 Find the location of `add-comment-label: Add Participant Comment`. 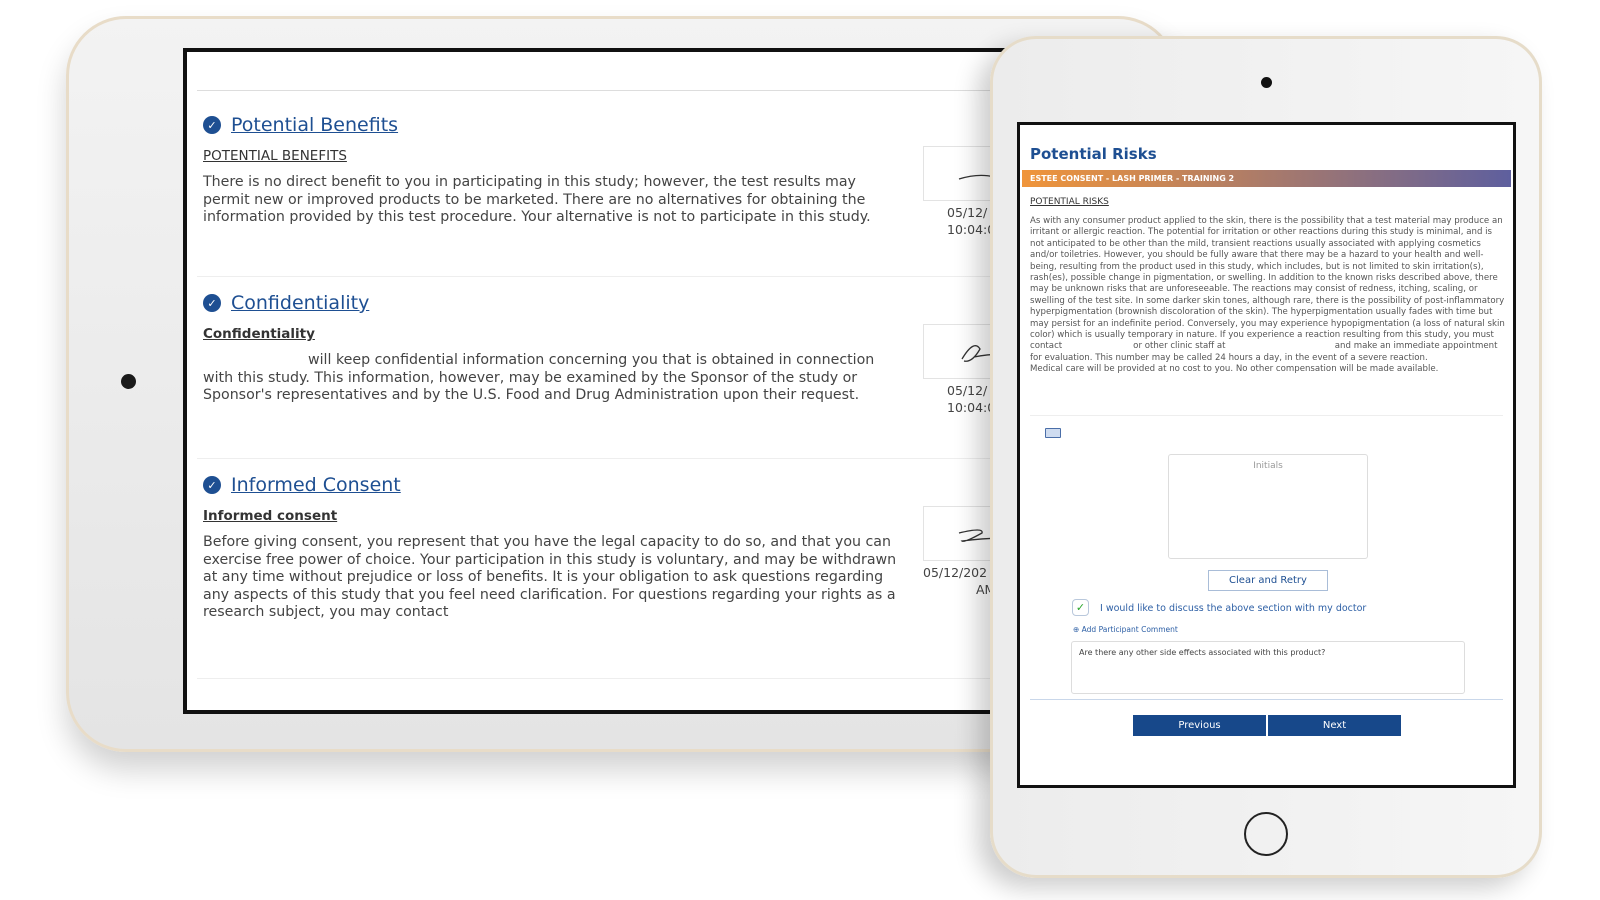

add-comment-label: Add Participant Comment is located at coordinates (1129, 629).